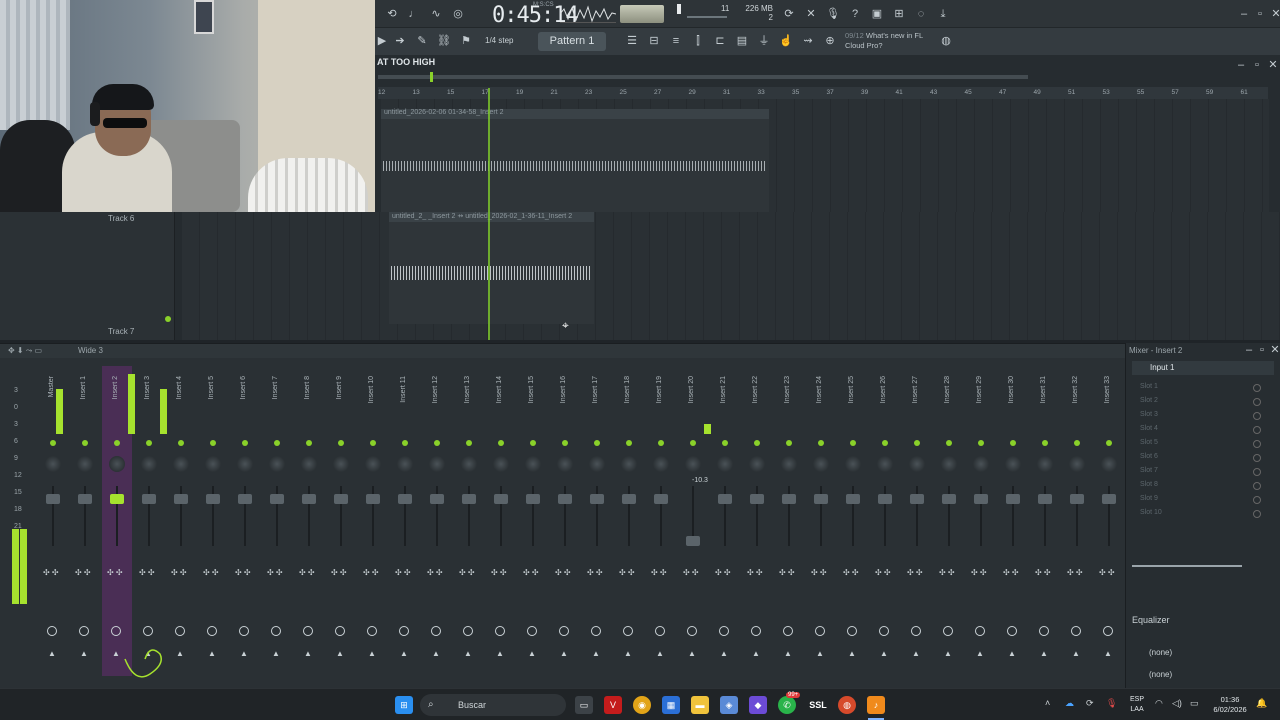 The height and width of the screenshot is (720, 1280). I want to click on mixer-strip: Insert 15 ✣ ✣ ▲, so click(533, 521).